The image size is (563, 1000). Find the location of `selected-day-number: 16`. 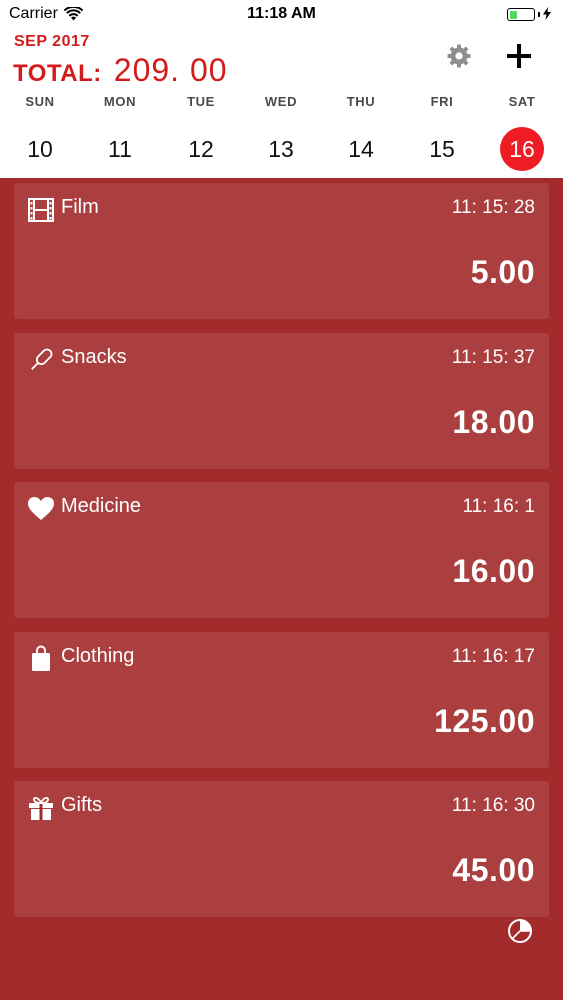

selected-day-number: 16 is located at coordinates (522, 149).